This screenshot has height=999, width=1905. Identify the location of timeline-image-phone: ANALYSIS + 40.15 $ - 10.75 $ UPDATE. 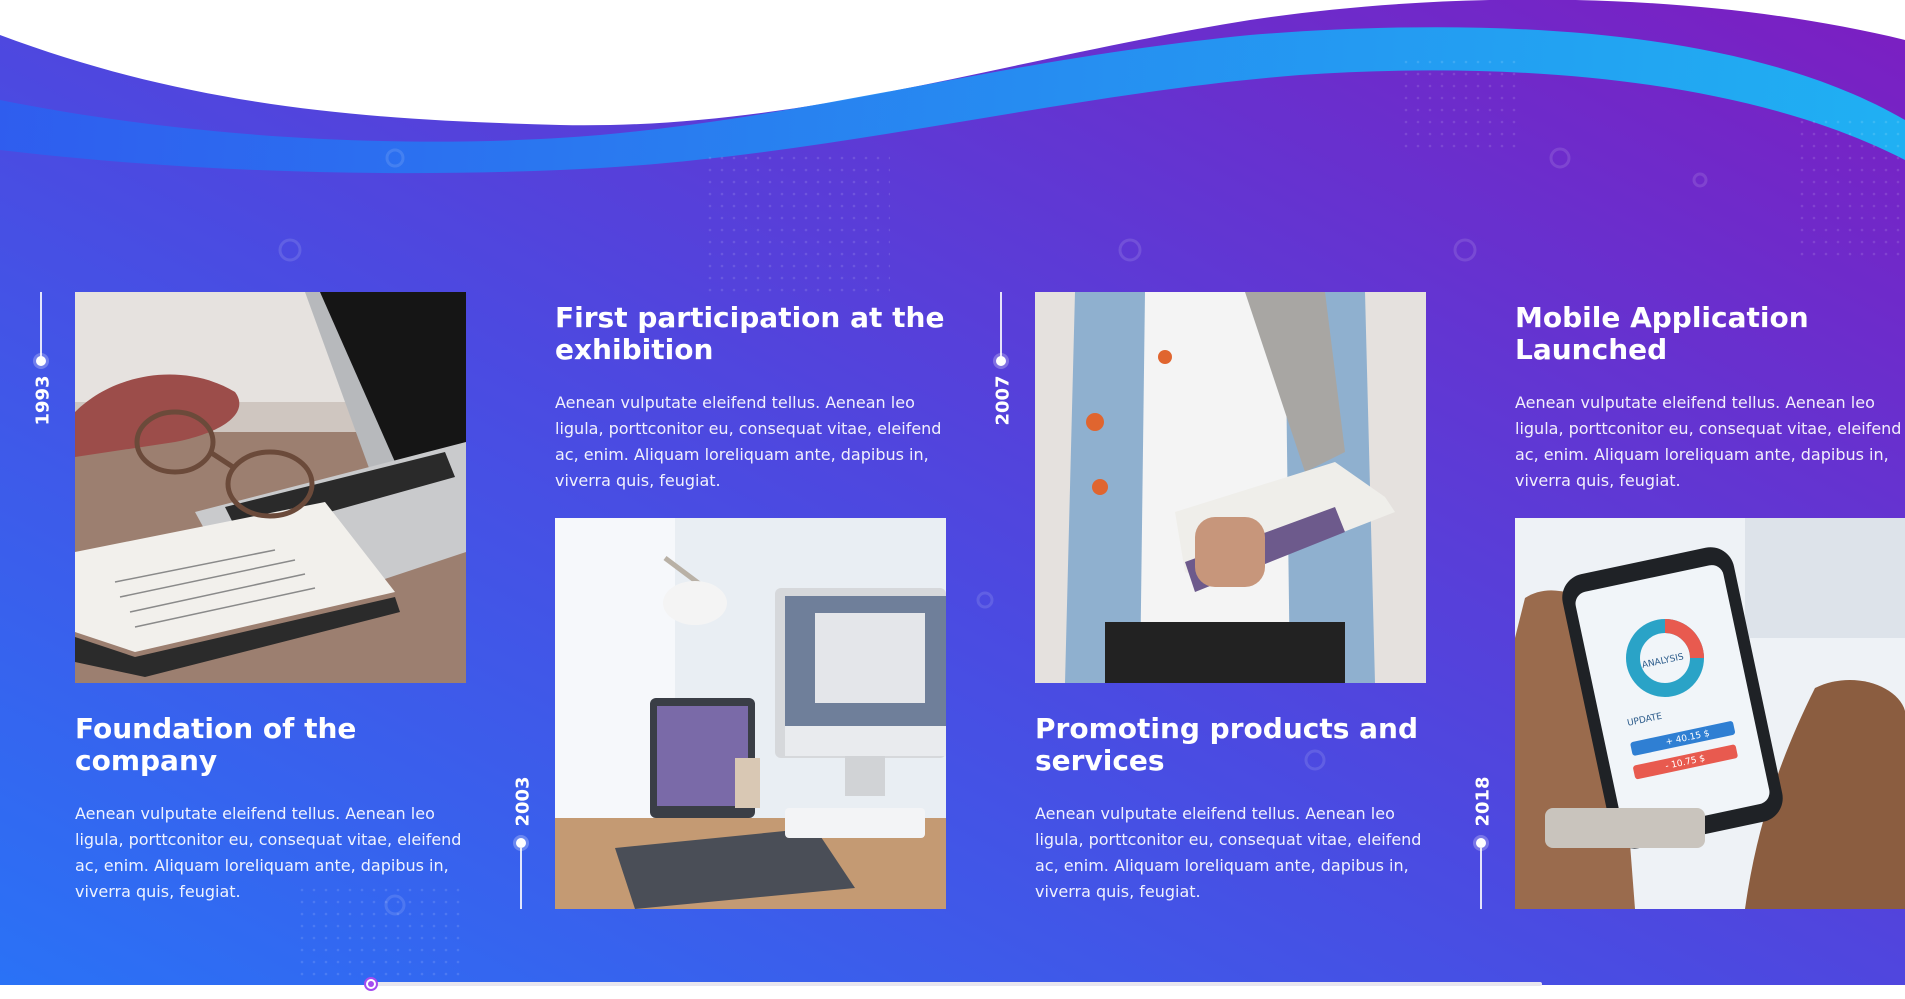
(1710, 713).